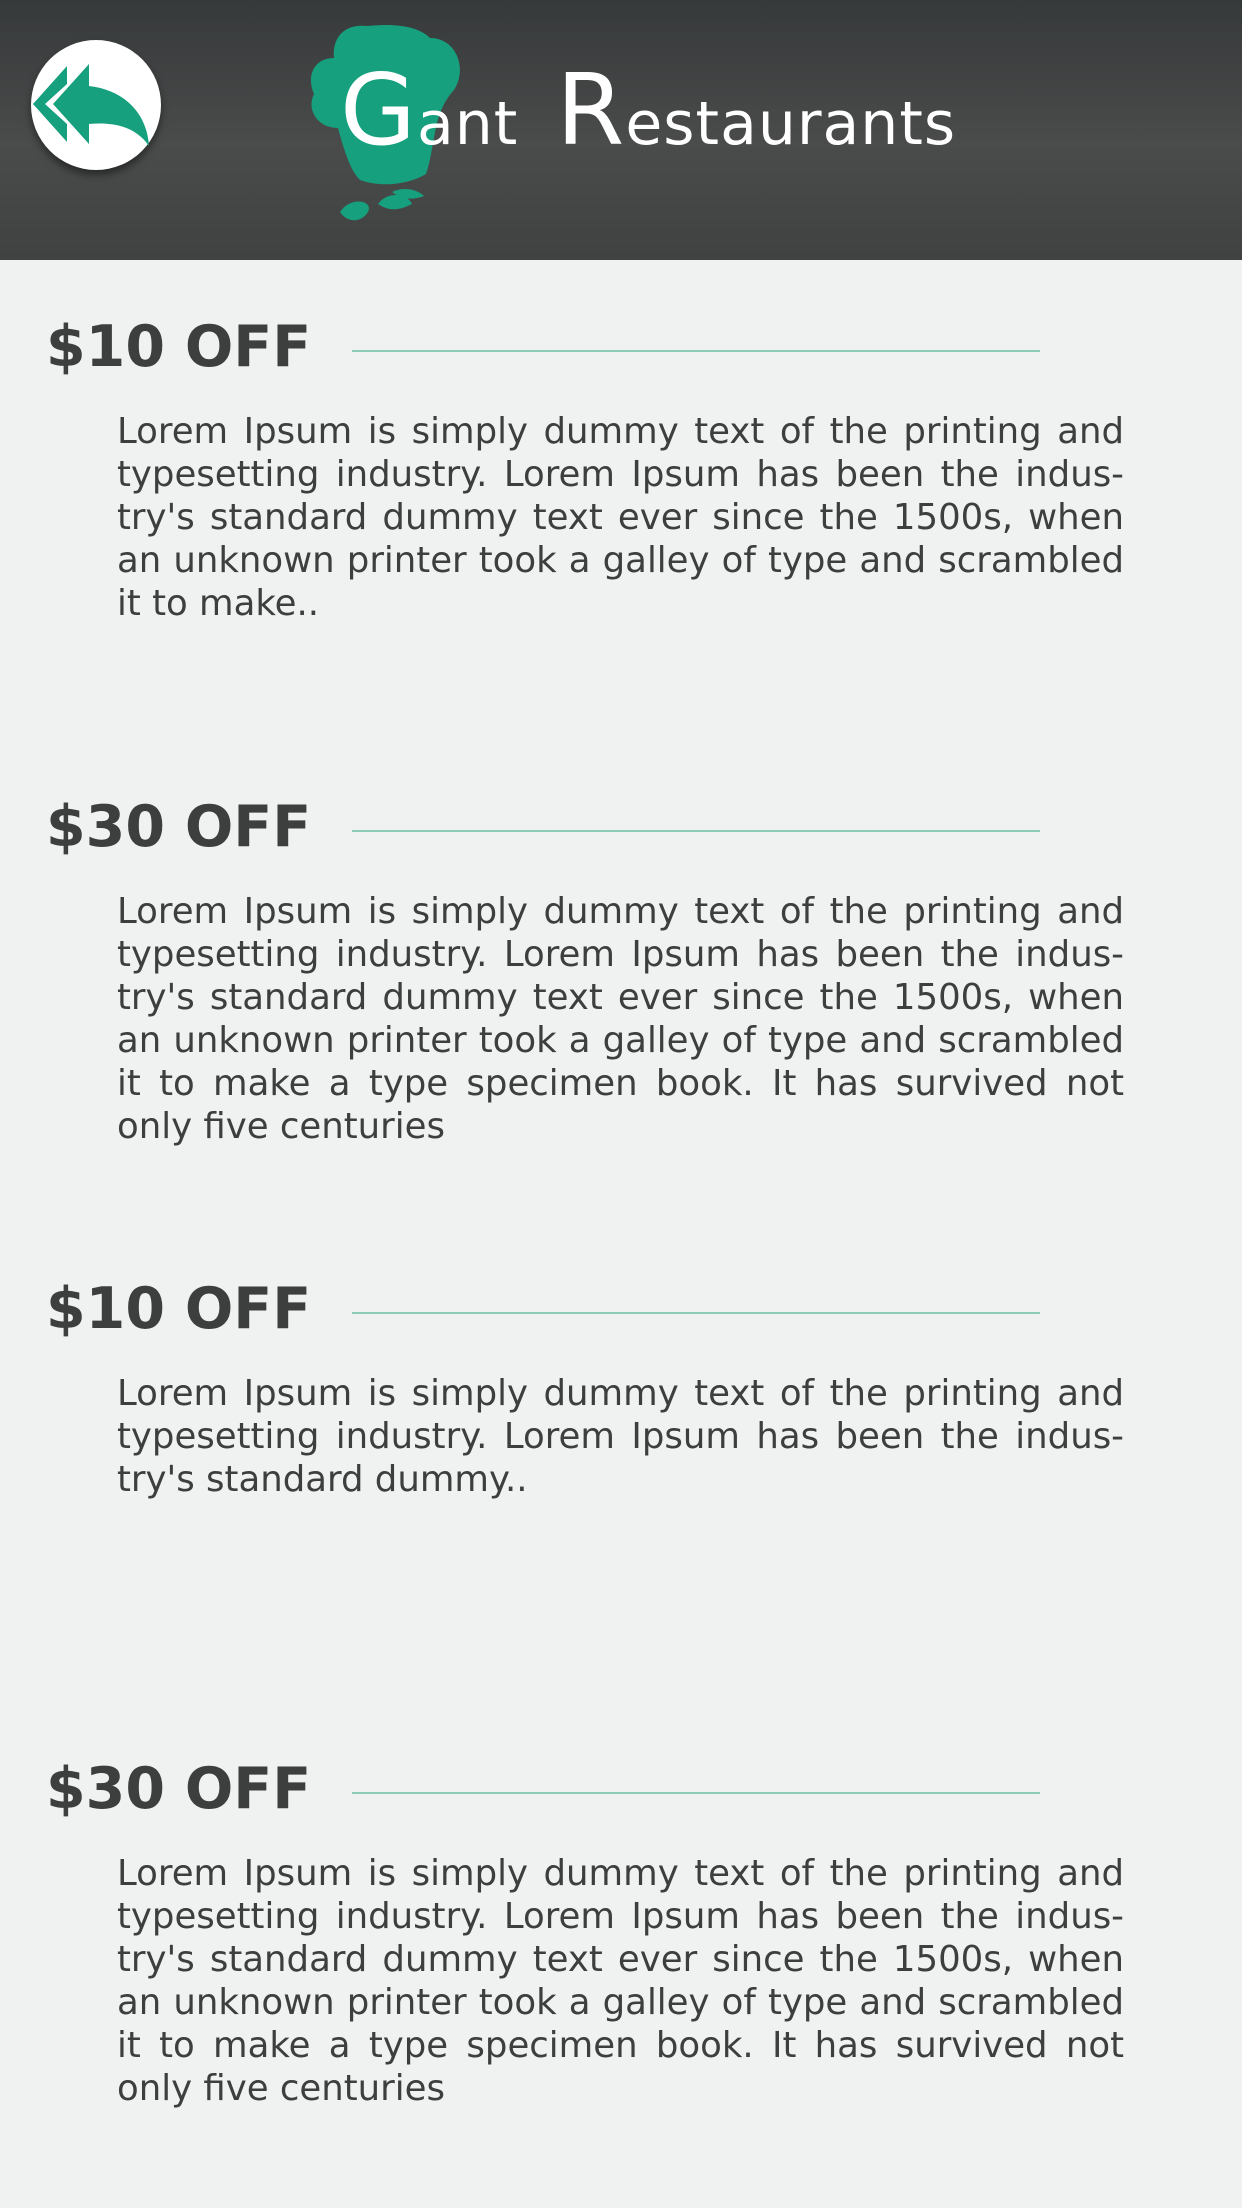  What do you see at coordinates (91, 105) in the screenshot?
I see `back-arrow-icon` at bounding box center [91, 105].